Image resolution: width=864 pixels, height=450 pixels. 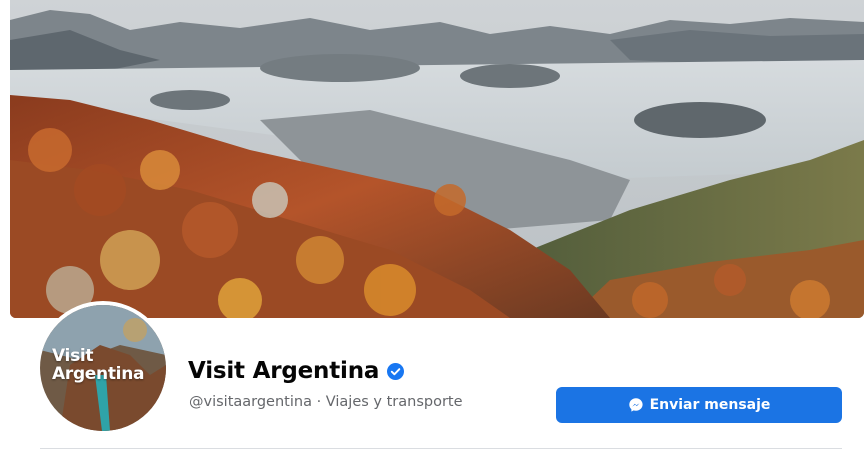 What do you see at coordinates (635, 405) in the screenshot?
I see `messenger-icon` at bounding box center [635, 405].